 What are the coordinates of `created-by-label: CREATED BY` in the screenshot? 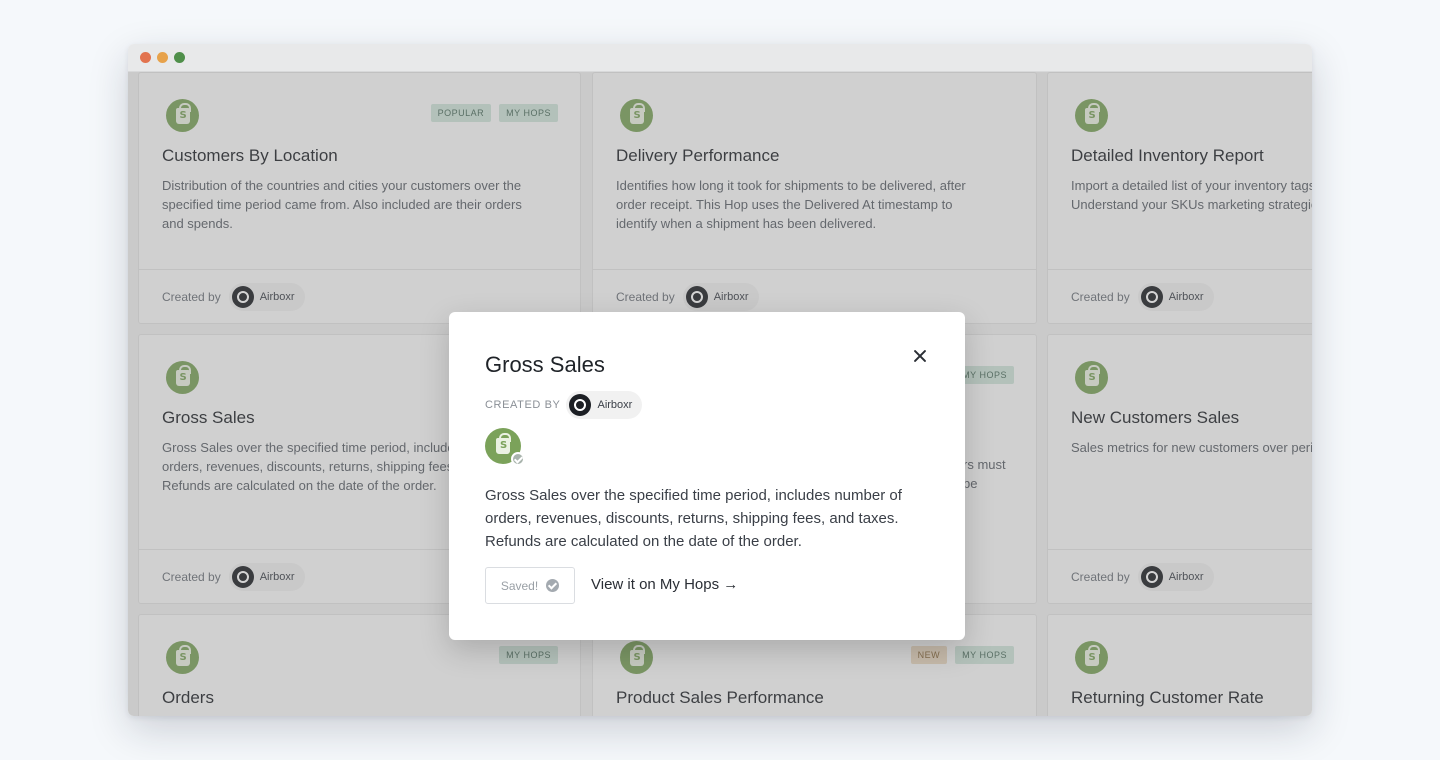 It's located at (523, 405).